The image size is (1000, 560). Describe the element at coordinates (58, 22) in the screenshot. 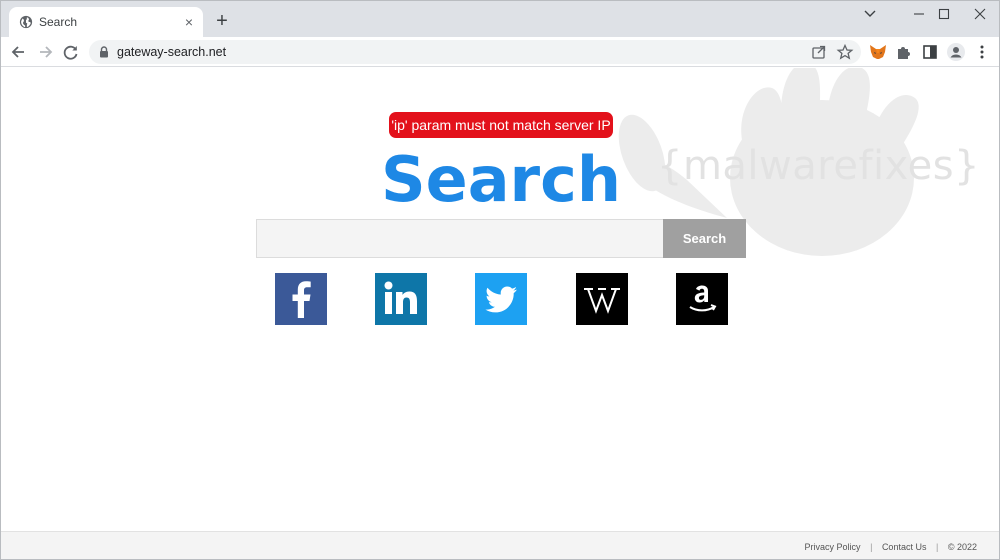

I see `tab-title: Search` at that location.